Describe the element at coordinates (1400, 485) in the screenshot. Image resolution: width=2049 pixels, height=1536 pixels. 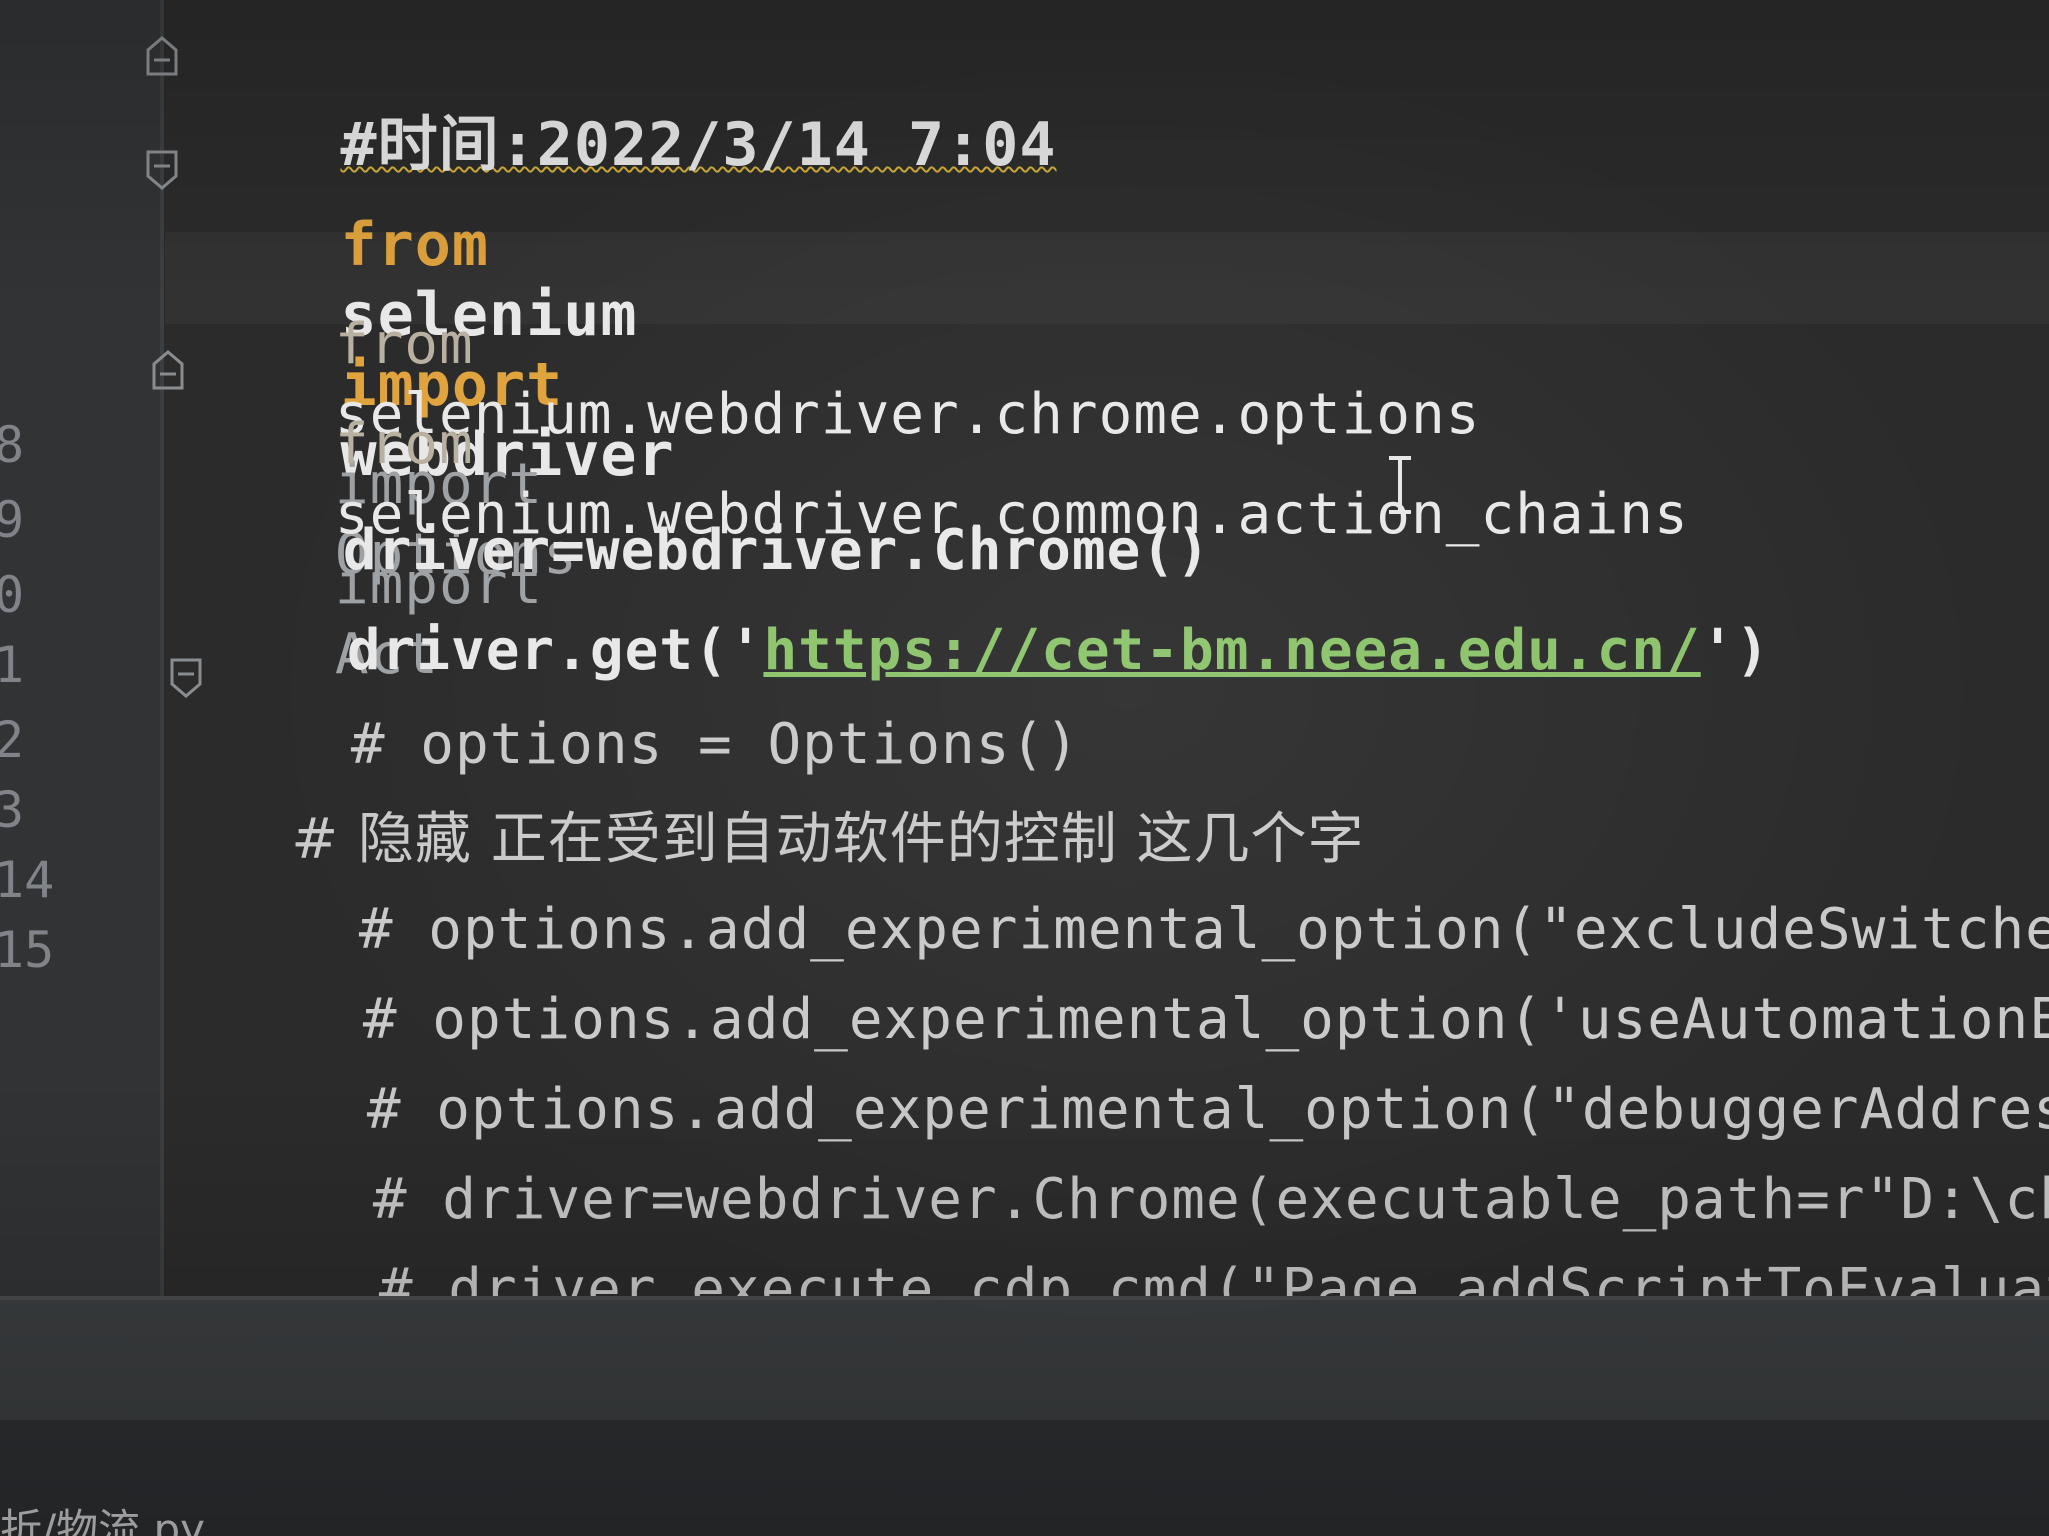
I see `text-cursor-icon` at that location.